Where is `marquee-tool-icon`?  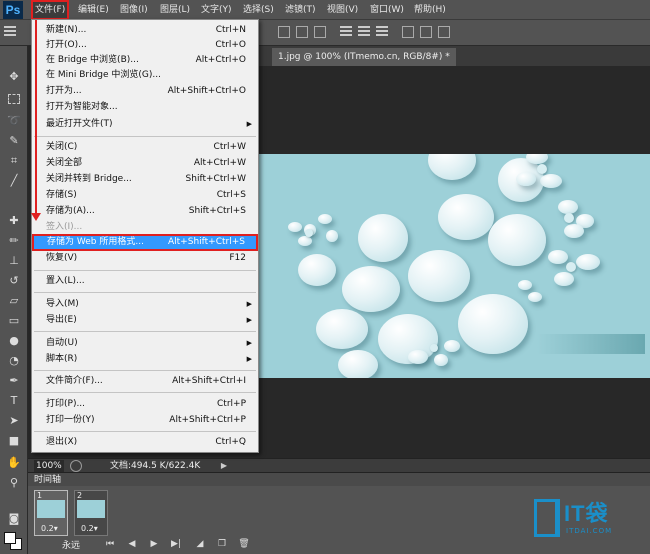 marquee-tool-icon is located at coordinates (14, 99).